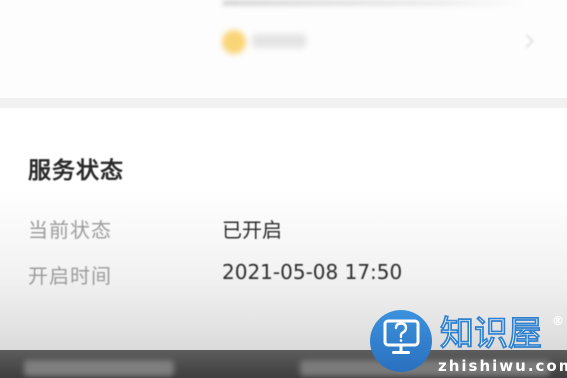  What do you see at coordinates (283, 364) in the screenshot?
I see `blurred-bottom-bar` at bounding box center [283, 364].